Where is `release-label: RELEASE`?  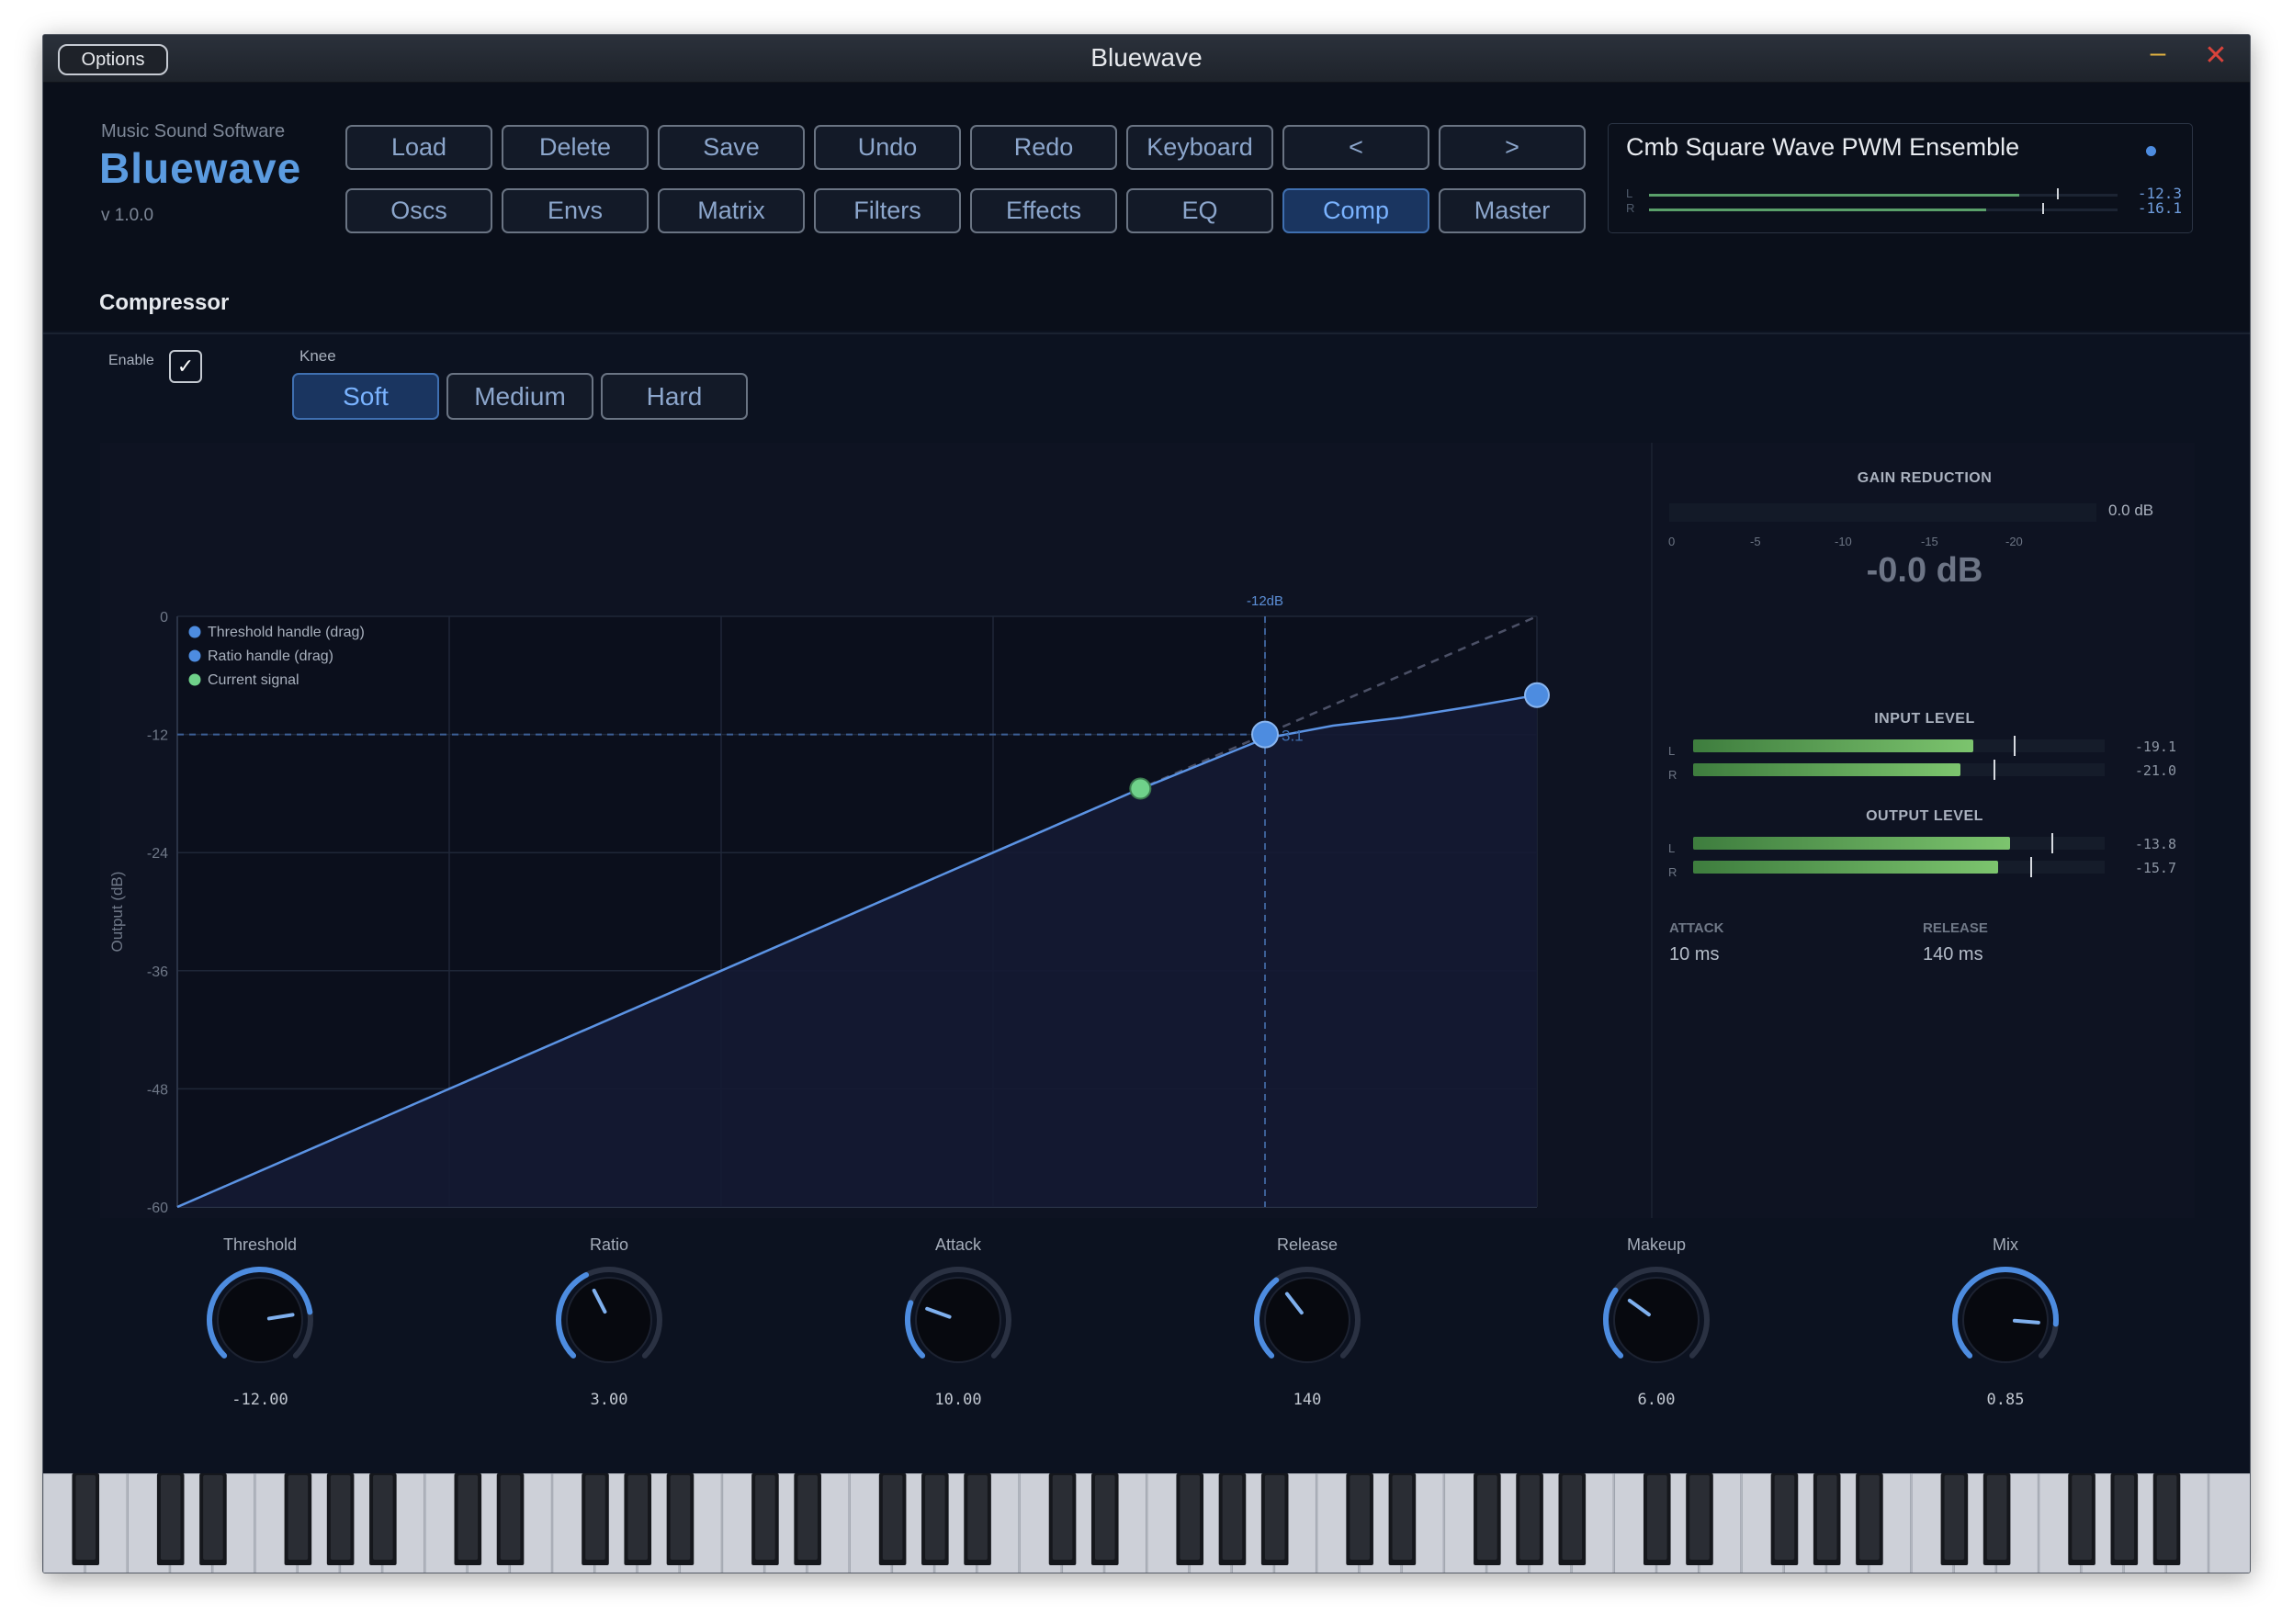
release-label: RELEASE is located at coordinates (1955, 928).